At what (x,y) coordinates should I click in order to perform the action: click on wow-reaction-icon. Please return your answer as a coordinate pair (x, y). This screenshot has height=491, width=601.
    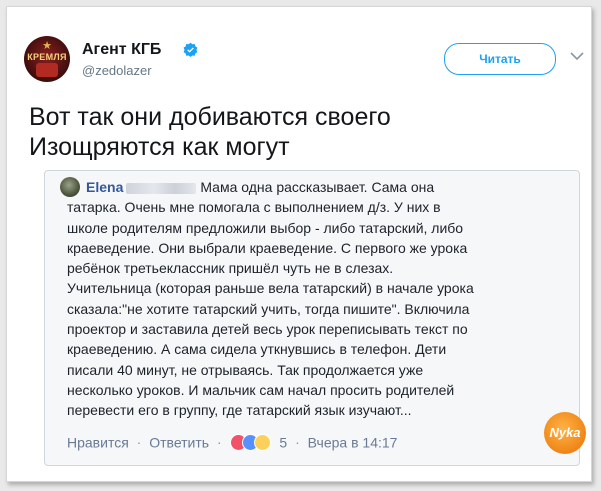
    Looking at the image, I should click on (262, 443).